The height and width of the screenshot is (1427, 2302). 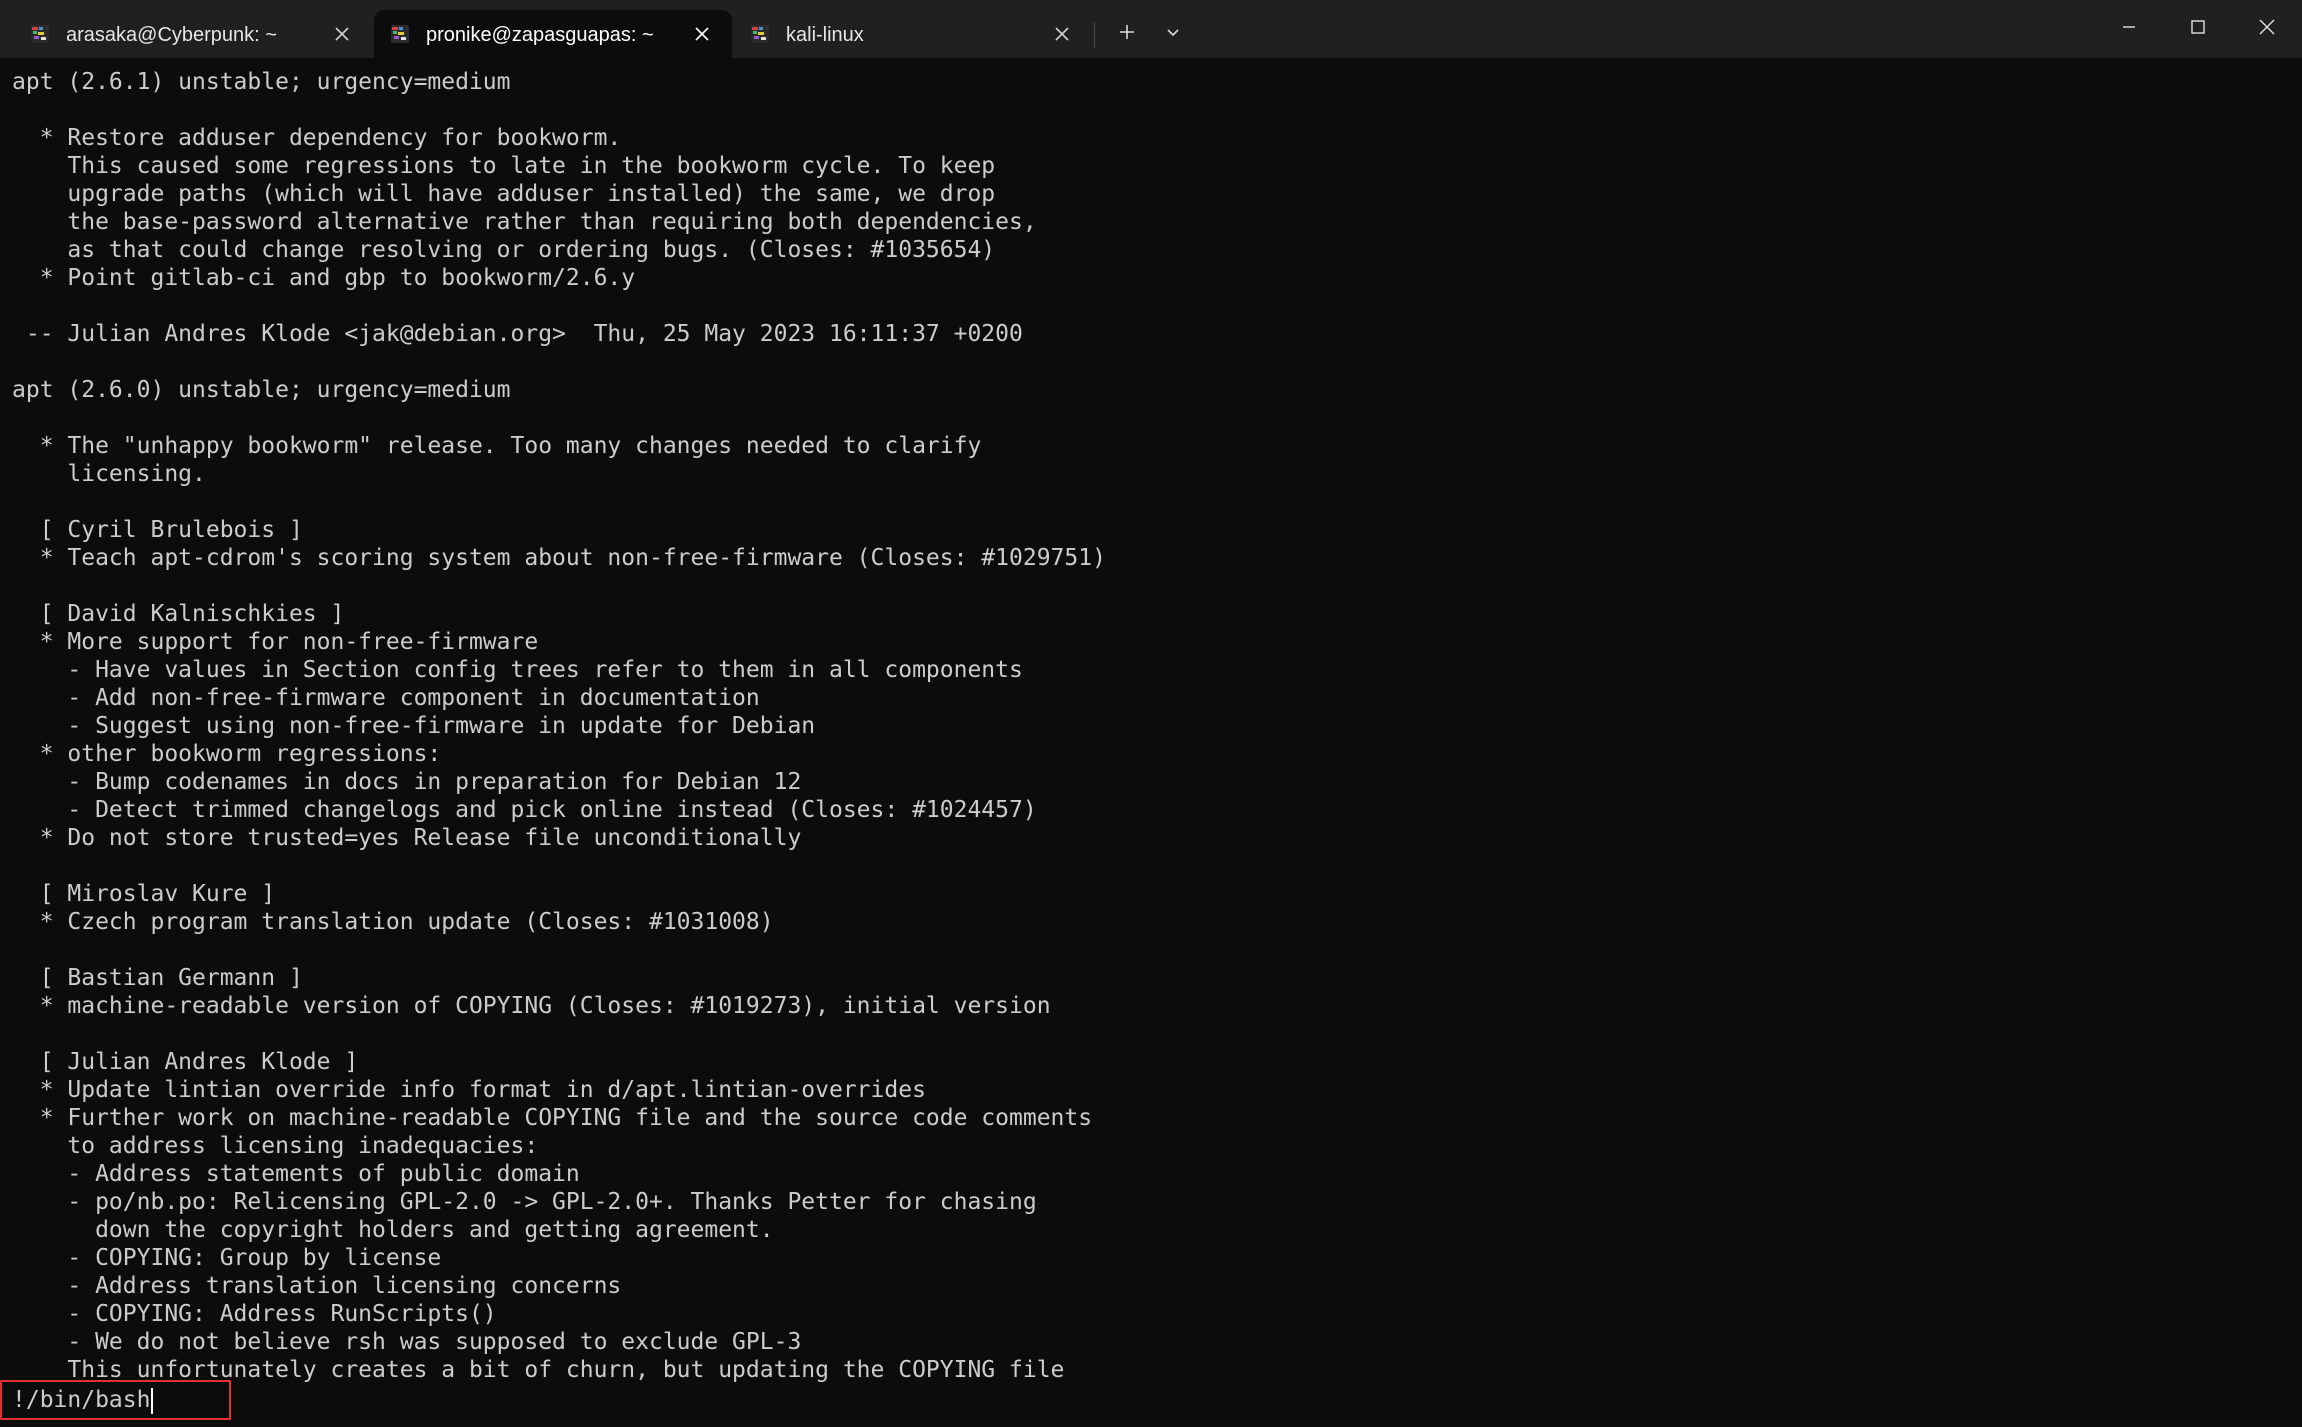 What do you see at coordinates (275, 642) in the screenshot?
I see `terminal-line: * More support for non-free-firmware` at bounding box center [275, 642].